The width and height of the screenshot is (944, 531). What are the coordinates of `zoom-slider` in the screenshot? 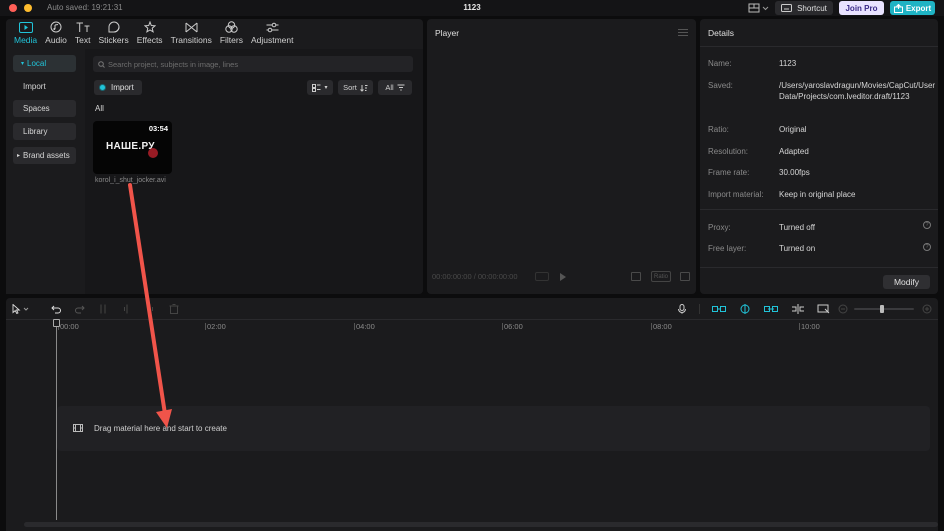 It's located at (884, 309).